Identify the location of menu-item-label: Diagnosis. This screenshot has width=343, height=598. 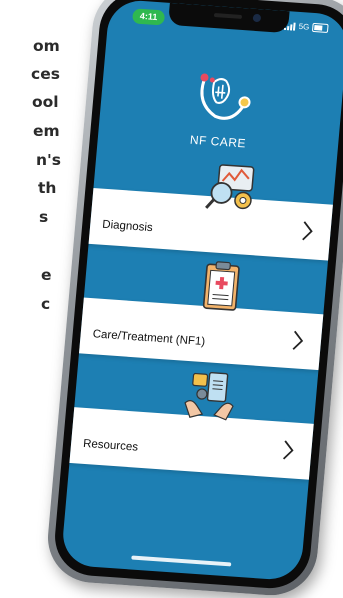
(127, 226).